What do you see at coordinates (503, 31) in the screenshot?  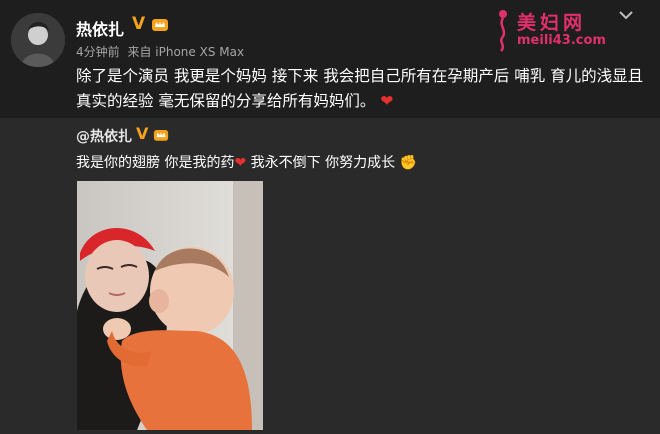 I see `watermark-figure-icon` at bounding box center [503, 31].